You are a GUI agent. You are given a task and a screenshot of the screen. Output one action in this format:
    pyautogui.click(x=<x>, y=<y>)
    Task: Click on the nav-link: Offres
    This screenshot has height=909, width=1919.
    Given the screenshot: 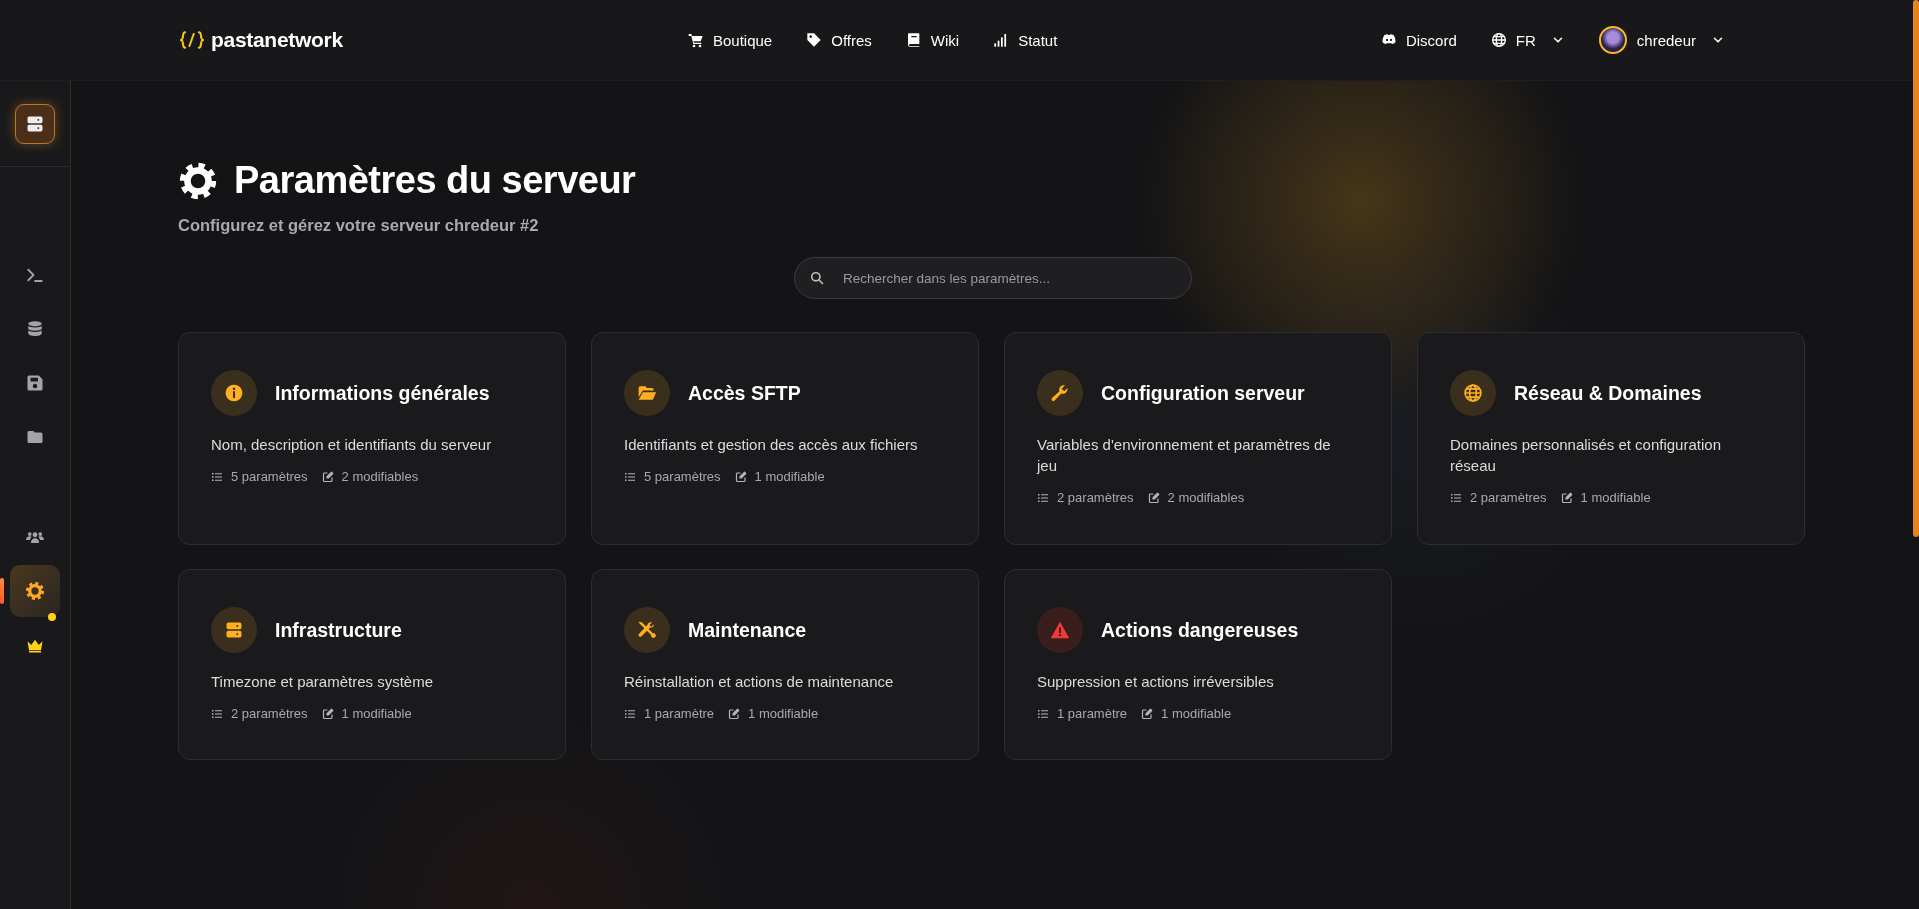 What is the action you would take?
    pyautogui.click(x=839, y=40)
    